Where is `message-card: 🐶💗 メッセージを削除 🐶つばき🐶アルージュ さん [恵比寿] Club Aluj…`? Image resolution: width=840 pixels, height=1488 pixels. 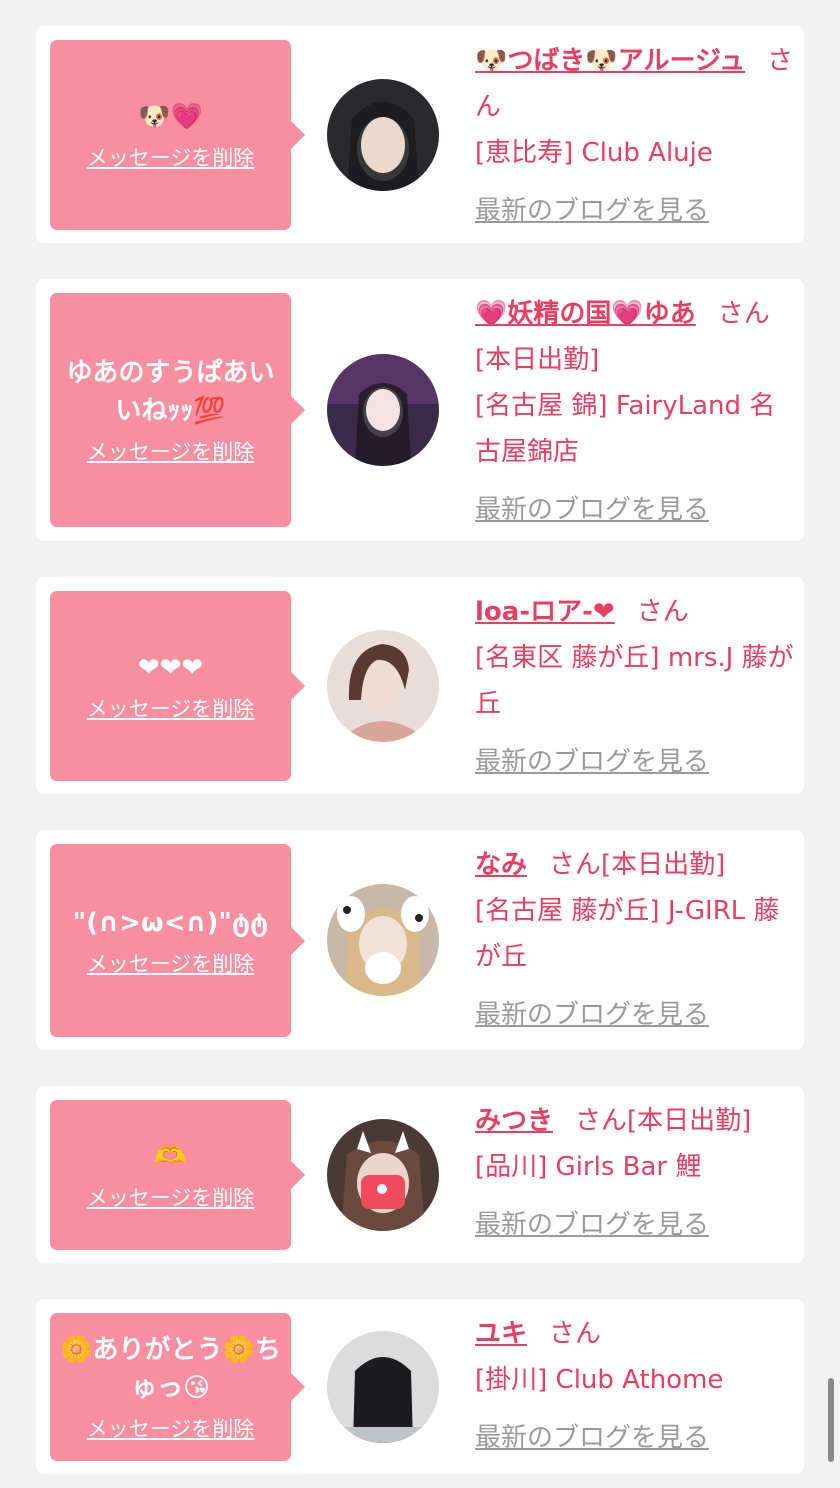 message-card: 🐶💗 メッセージを削除 🐶つばき🐶アルージュ さん [恵比寿] Club Aluj… is located at coordinates (420, 134).